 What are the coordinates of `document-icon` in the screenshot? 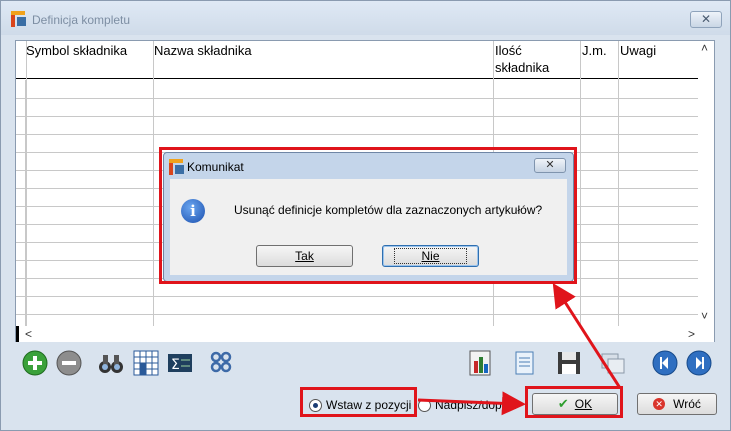 It's located at (525, 363).